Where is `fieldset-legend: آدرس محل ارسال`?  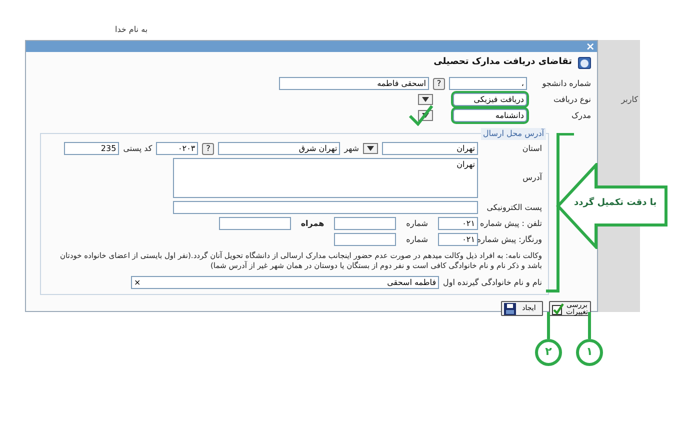 fieldset-legend: آدرس محل ارسال is located at coordinates (513, 134).